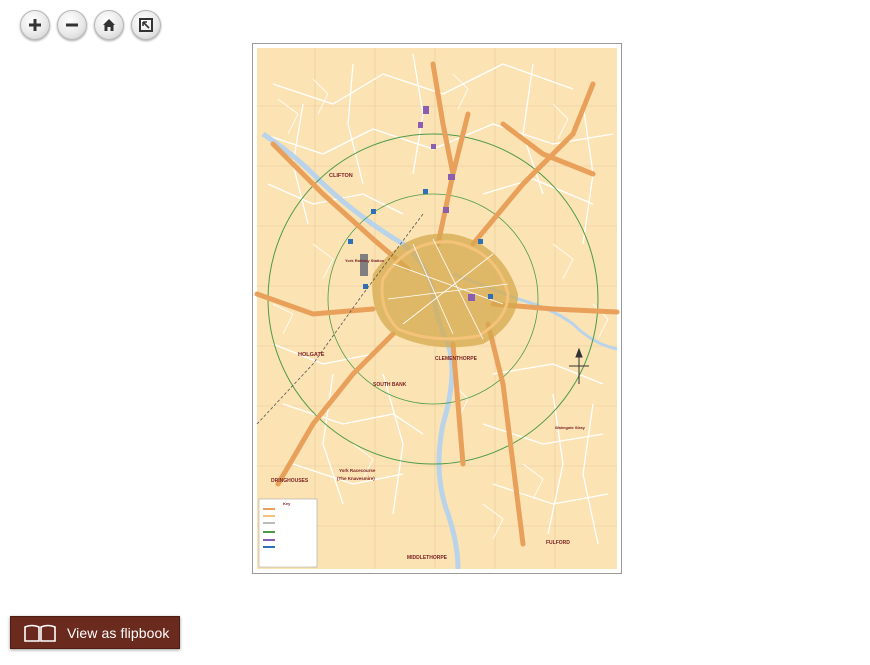 The height and width of the screenshot is (665, 870). I want to click on plus-icon, so click(35, 25).